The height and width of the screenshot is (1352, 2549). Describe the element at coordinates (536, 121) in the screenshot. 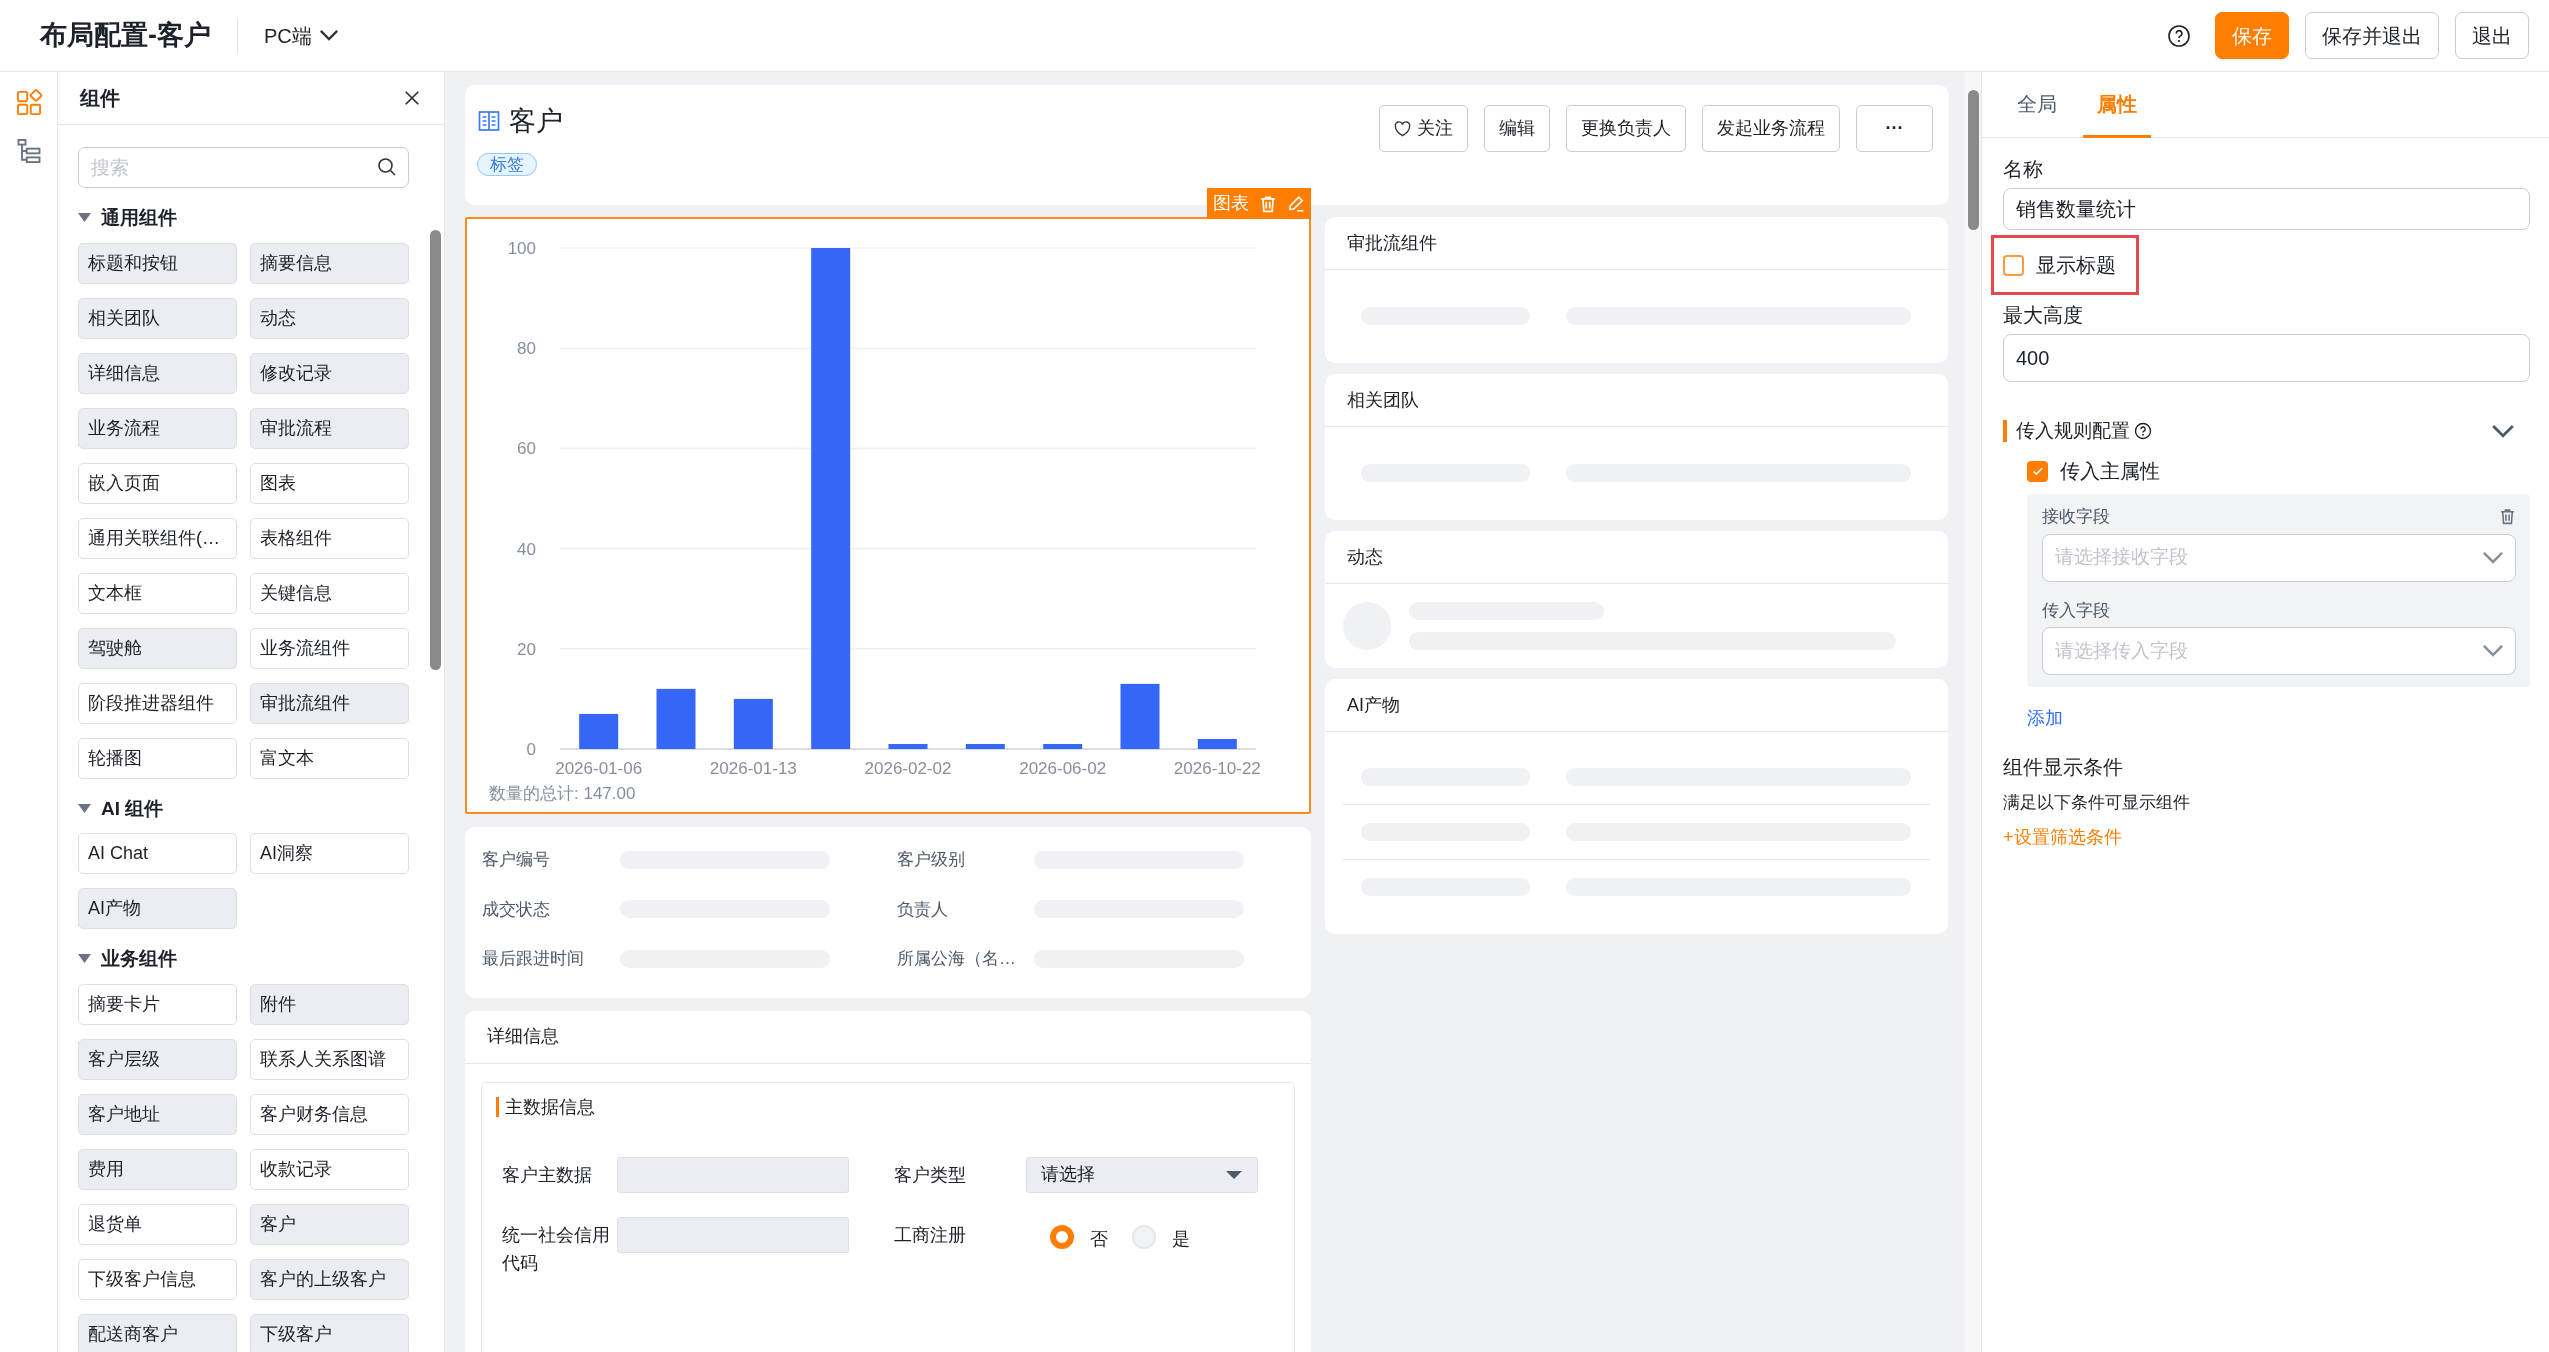

I see `record-title: 客户` at that location.